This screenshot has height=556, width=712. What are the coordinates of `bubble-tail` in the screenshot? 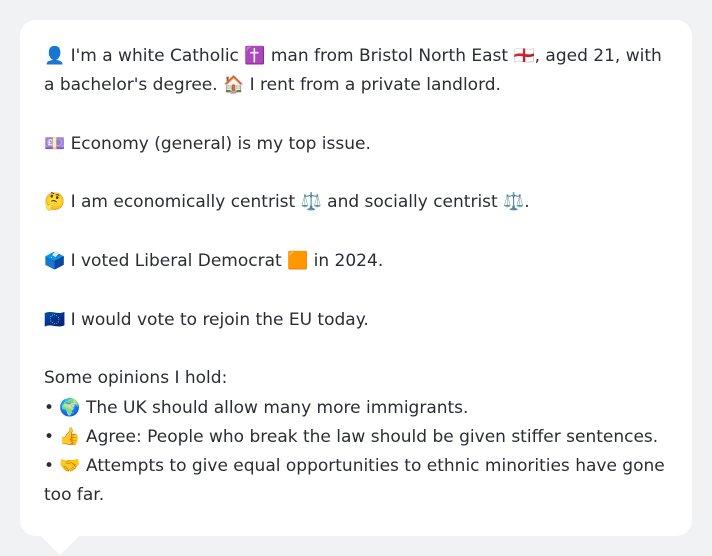 It's located at (60, 545).